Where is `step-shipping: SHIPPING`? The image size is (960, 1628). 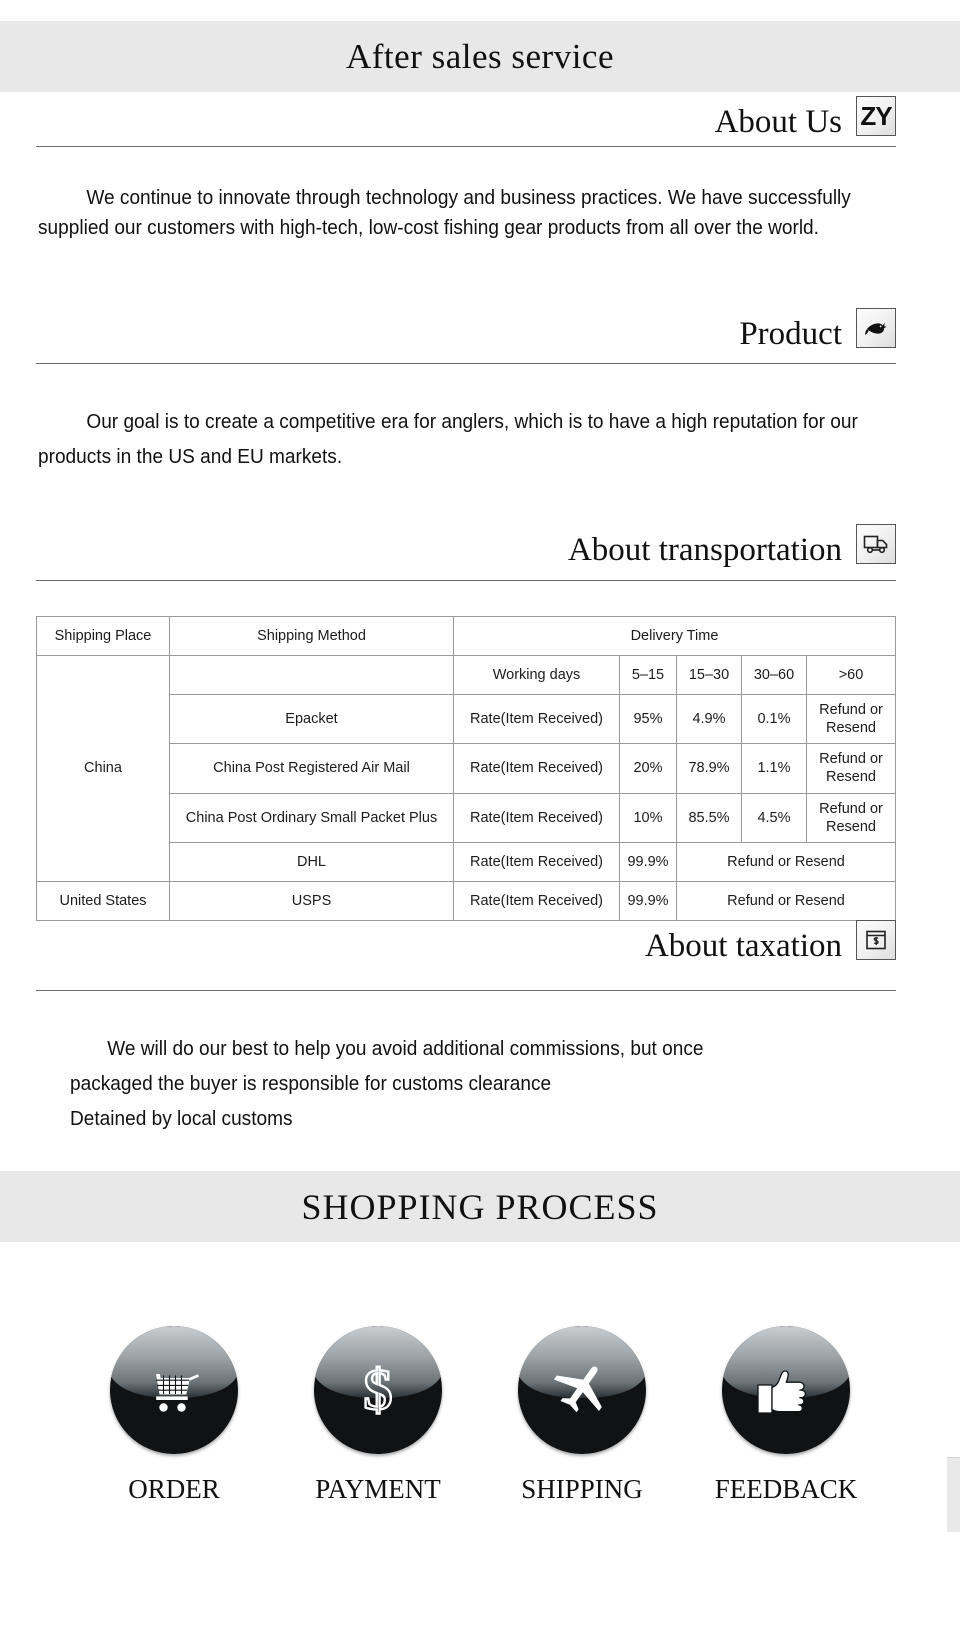 step-shipping: SHIPPING is located at coordinates (582, 1414).